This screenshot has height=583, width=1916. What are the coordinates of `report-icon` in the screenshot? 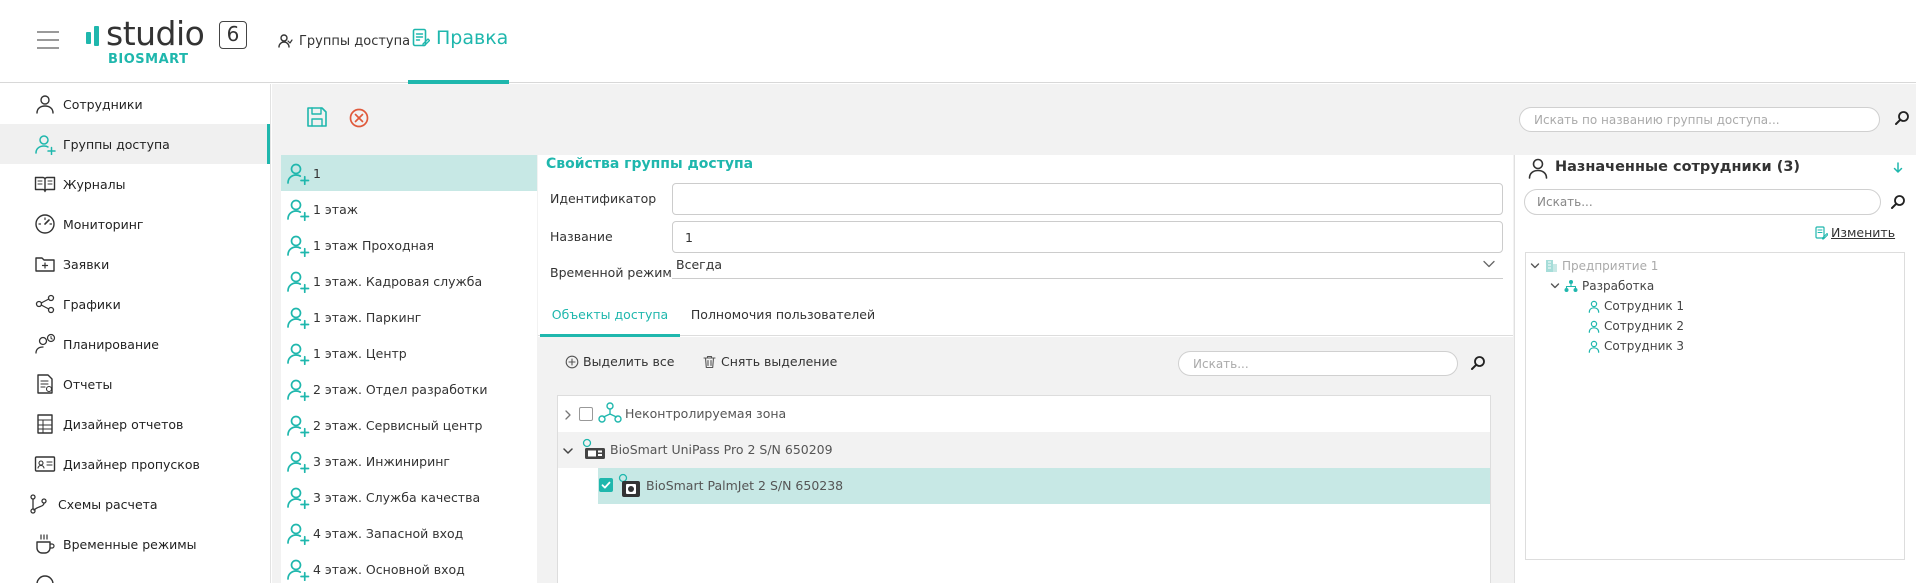 It's located at (45, 384).